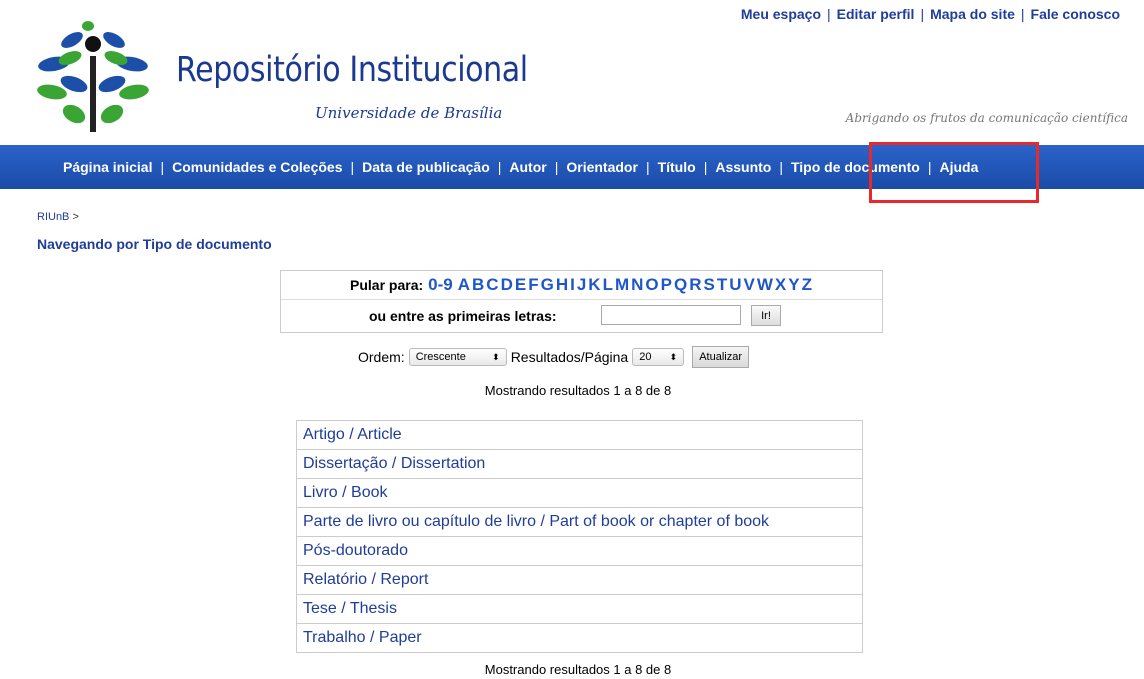  I want to click on results-per-page-value: 20, so click(645, 357).